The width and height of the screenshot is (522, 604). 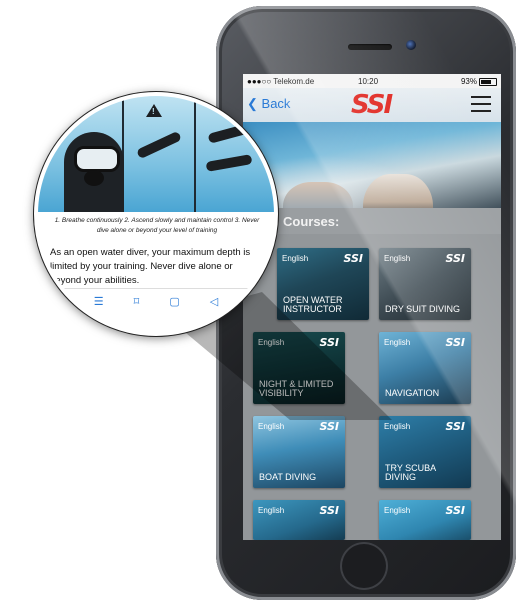 I want to click on course-card: English SSI BOAT DIVING, so click(x=299, y=452).